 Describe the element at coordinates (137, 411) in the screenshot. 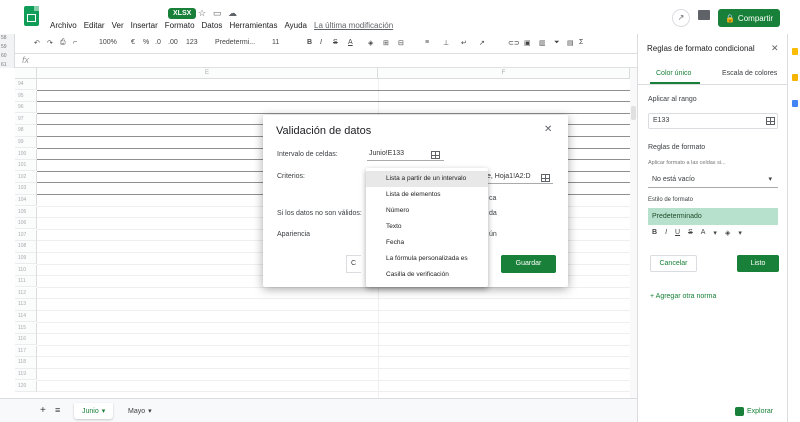

I see `sheet-tab-label: Mayo` at that location.